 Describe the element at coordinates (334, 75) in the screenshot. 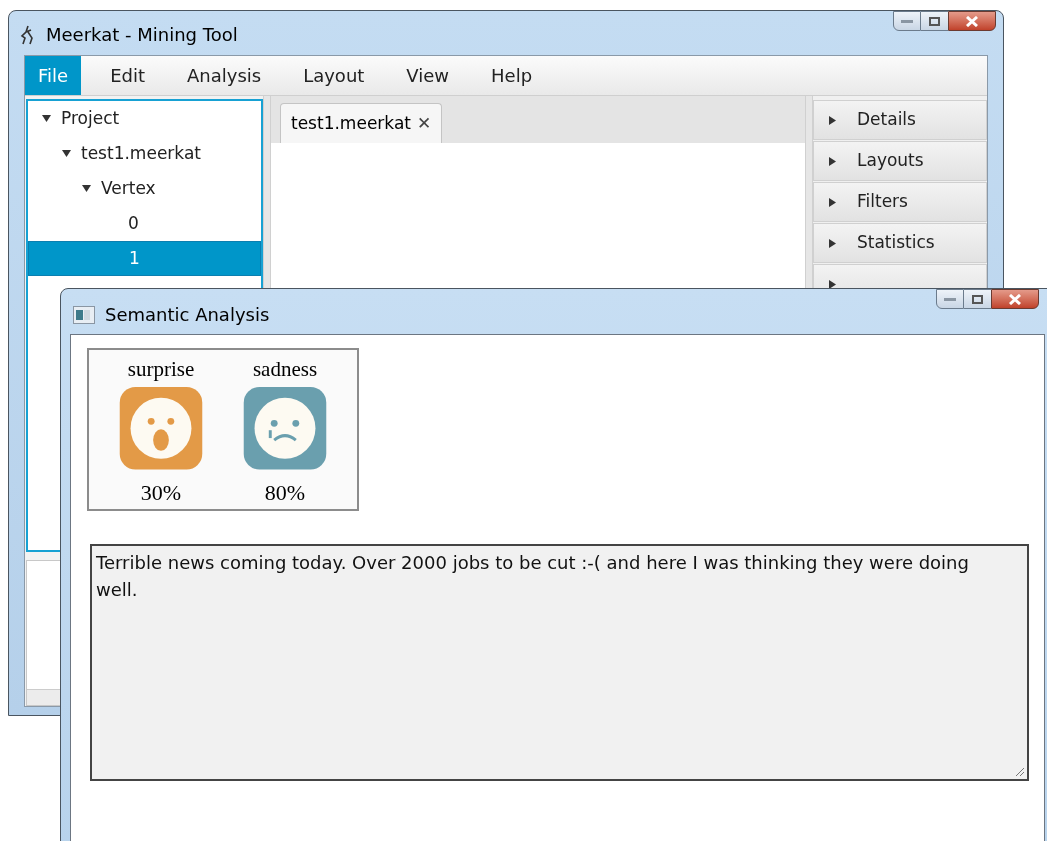

I see `menu-item: Layout` at that location.